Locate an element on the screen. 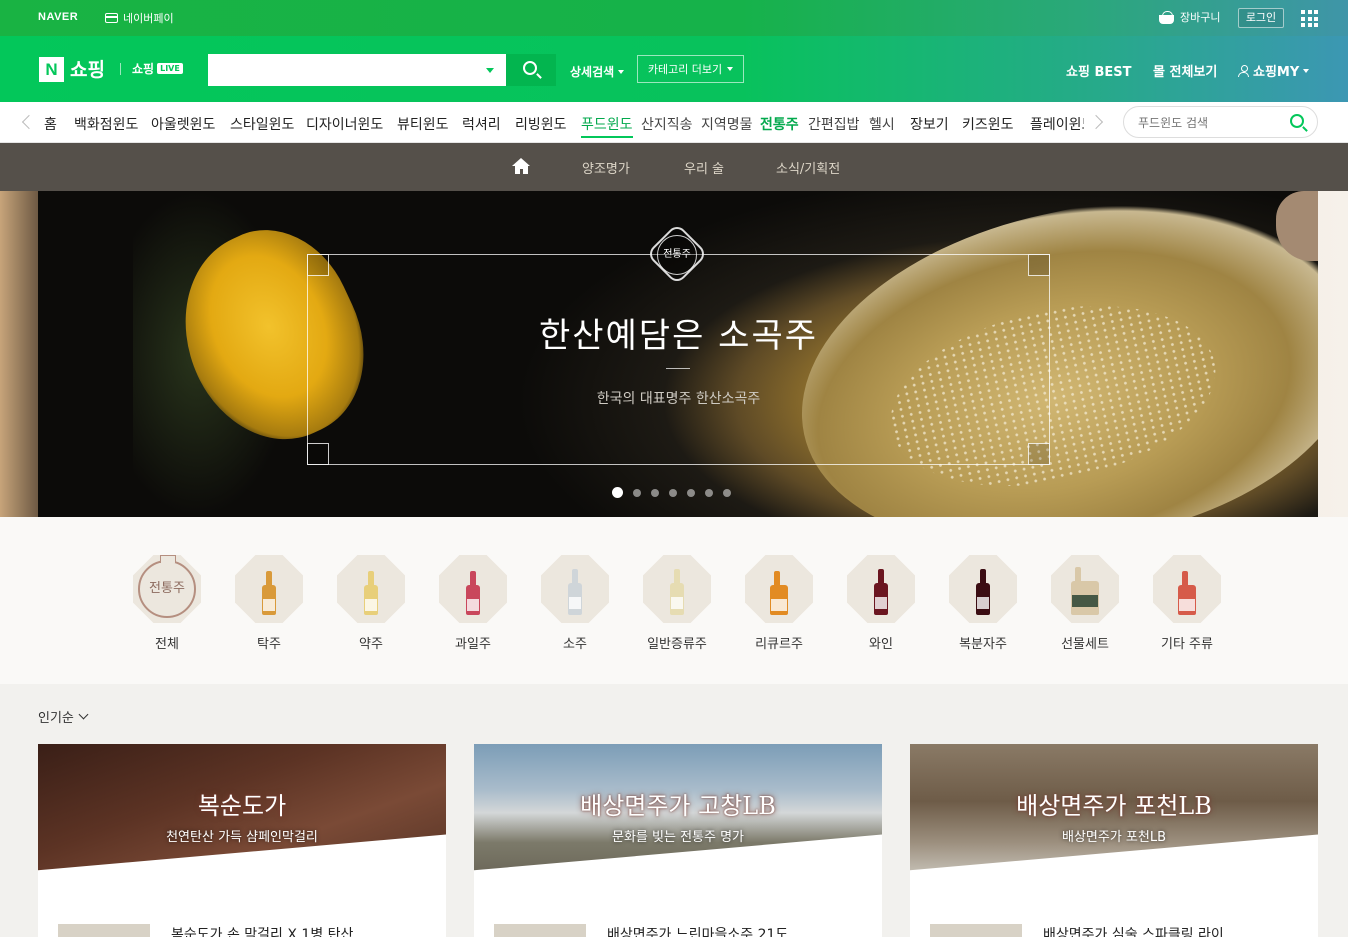 The height and width of the screenshot is (937, 1348). cart-link: 장바구니 is located at coordinates (1189, 17).